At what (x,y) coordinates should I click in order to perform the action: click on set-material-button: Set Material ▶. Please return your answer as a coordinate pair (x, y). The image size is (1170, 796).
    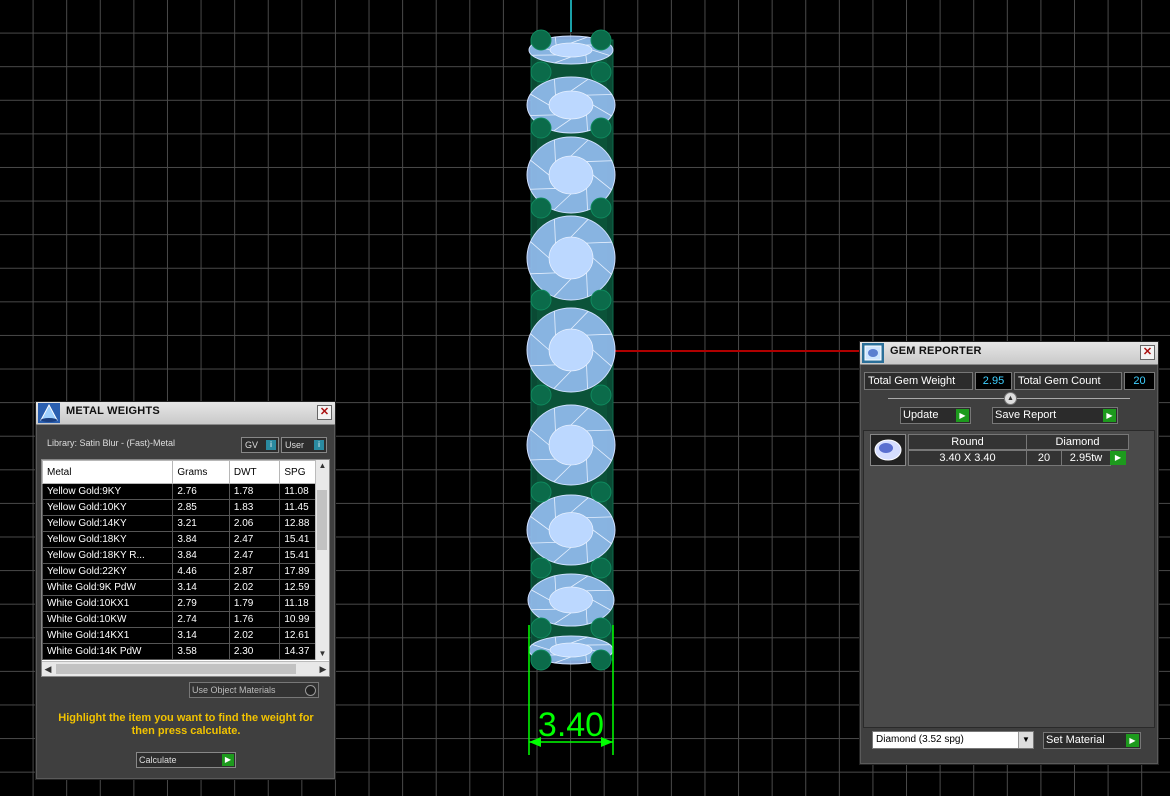
    Looking at the image, I should click on (1092, 740).